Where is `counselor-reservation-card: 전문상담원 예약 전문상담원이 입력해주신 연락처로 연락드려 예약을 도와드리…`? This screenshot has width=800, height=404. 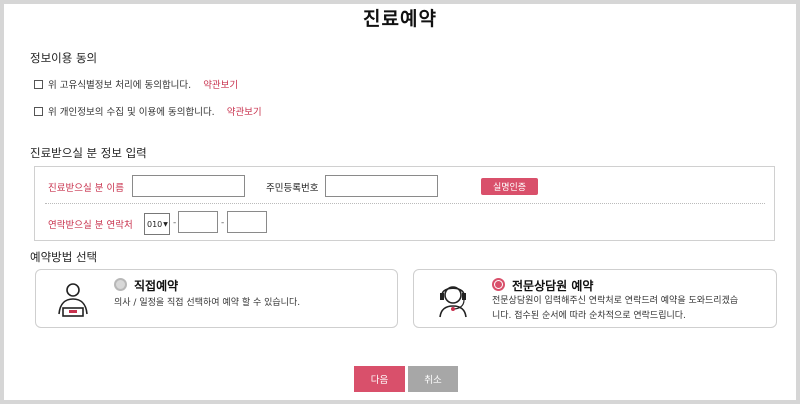 counselor-reservation-card: 전문상담원 예약 전문상담원이 입력해주신 연락처로 연락드려 예약을 도와드리… is located at coordinates (595, 298).